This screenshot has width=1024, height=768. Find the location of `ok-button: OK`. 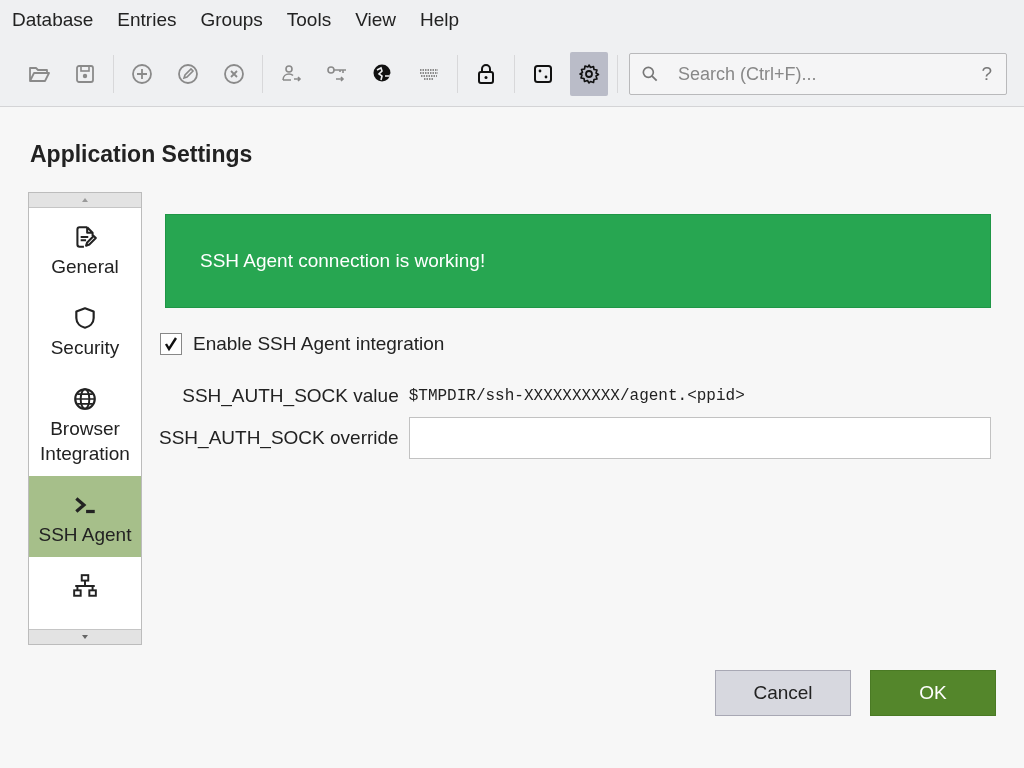

ok-button: OK is located at coordinates (933, 693).